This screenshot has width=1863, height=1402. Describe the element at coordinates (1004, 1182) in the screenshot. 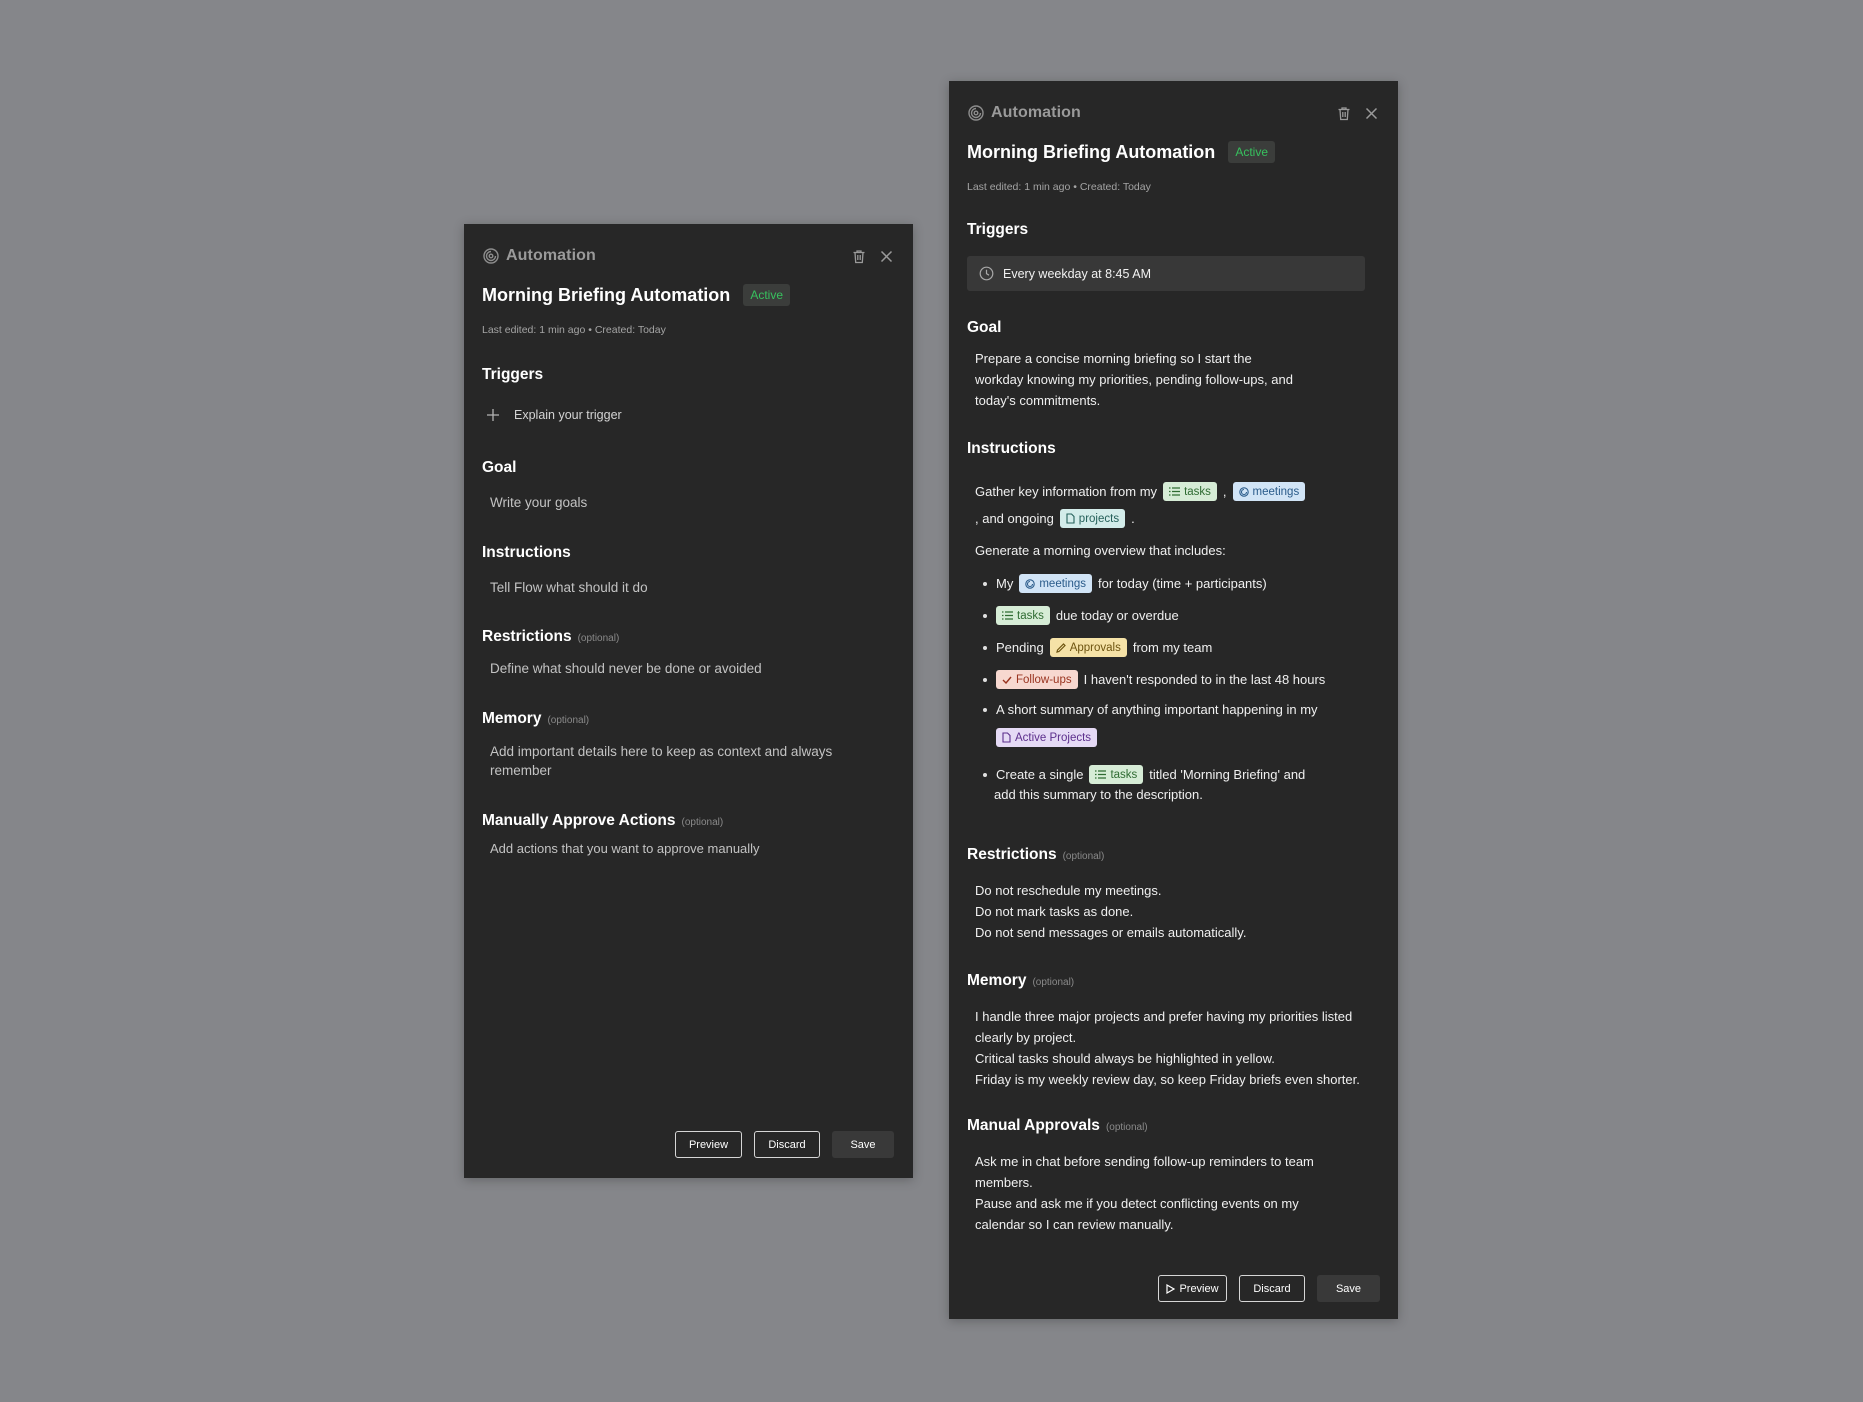

I see `approval-line: members.` at that location.